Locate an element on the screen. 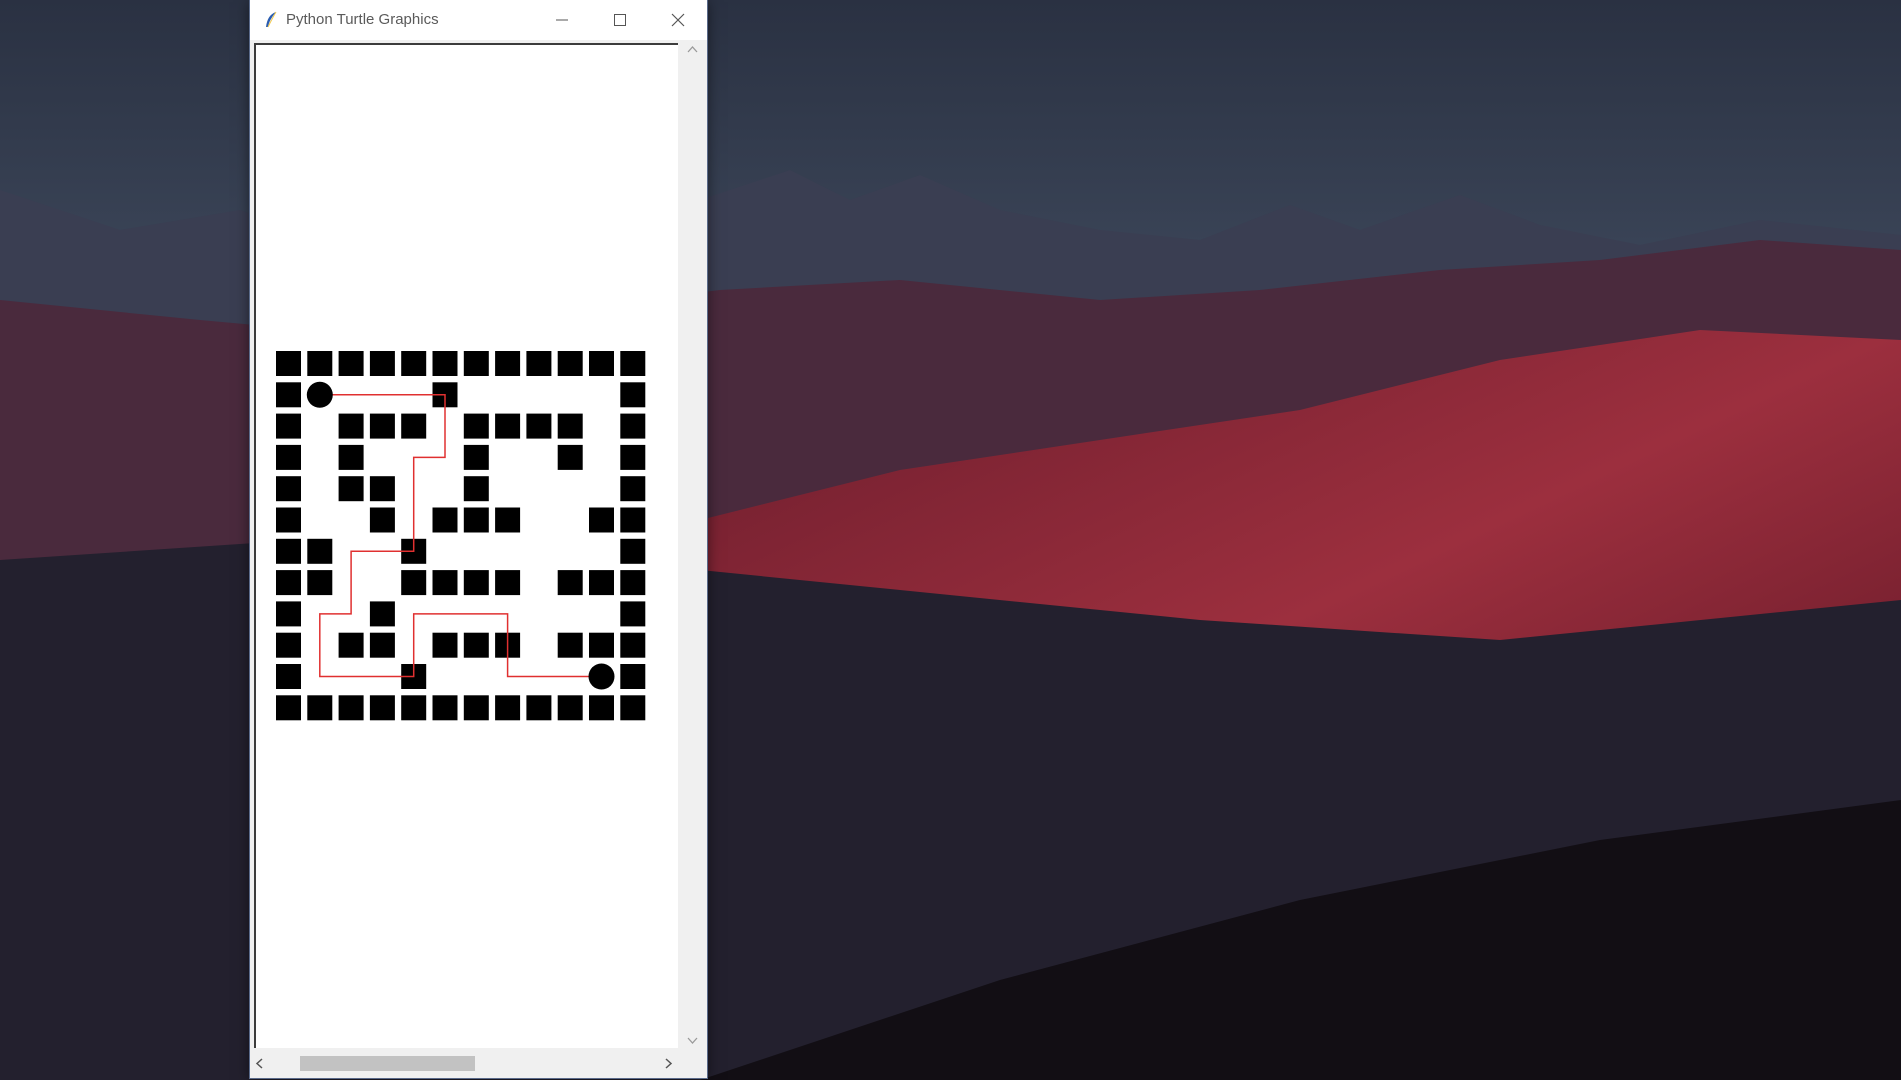 The width and height of the screenshot is (1901, 1080). horizontal-scrollbar is located at coordinates (466, 1063).